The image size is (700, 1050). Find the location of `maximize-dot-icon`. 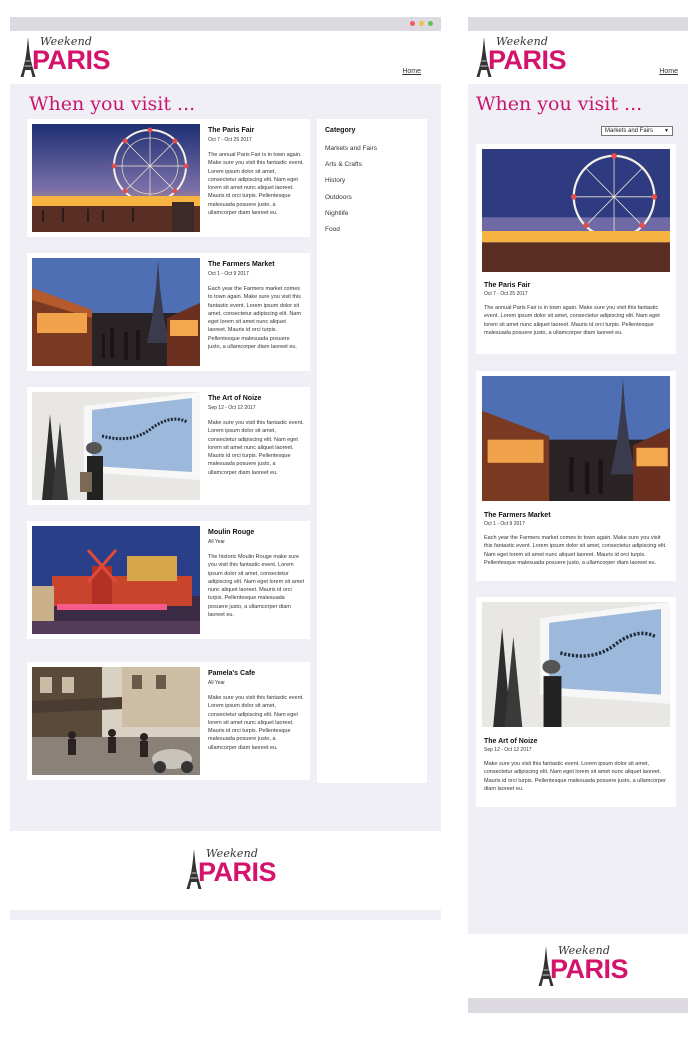

maximize-dot-icon is located at coordinates (430, 23).